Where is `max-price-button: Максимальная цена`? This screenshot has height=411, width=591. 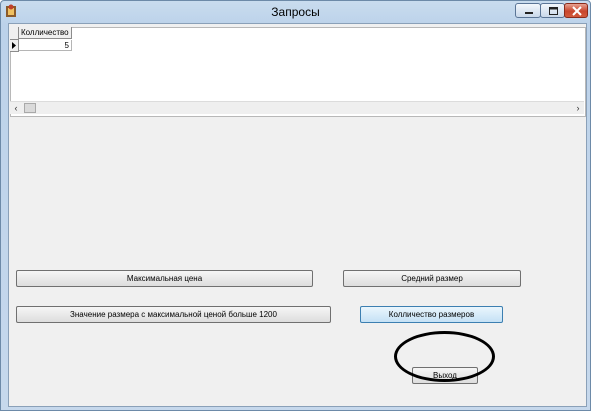 max-price-button: Максимальная цена is located at coordinates (164, 278).